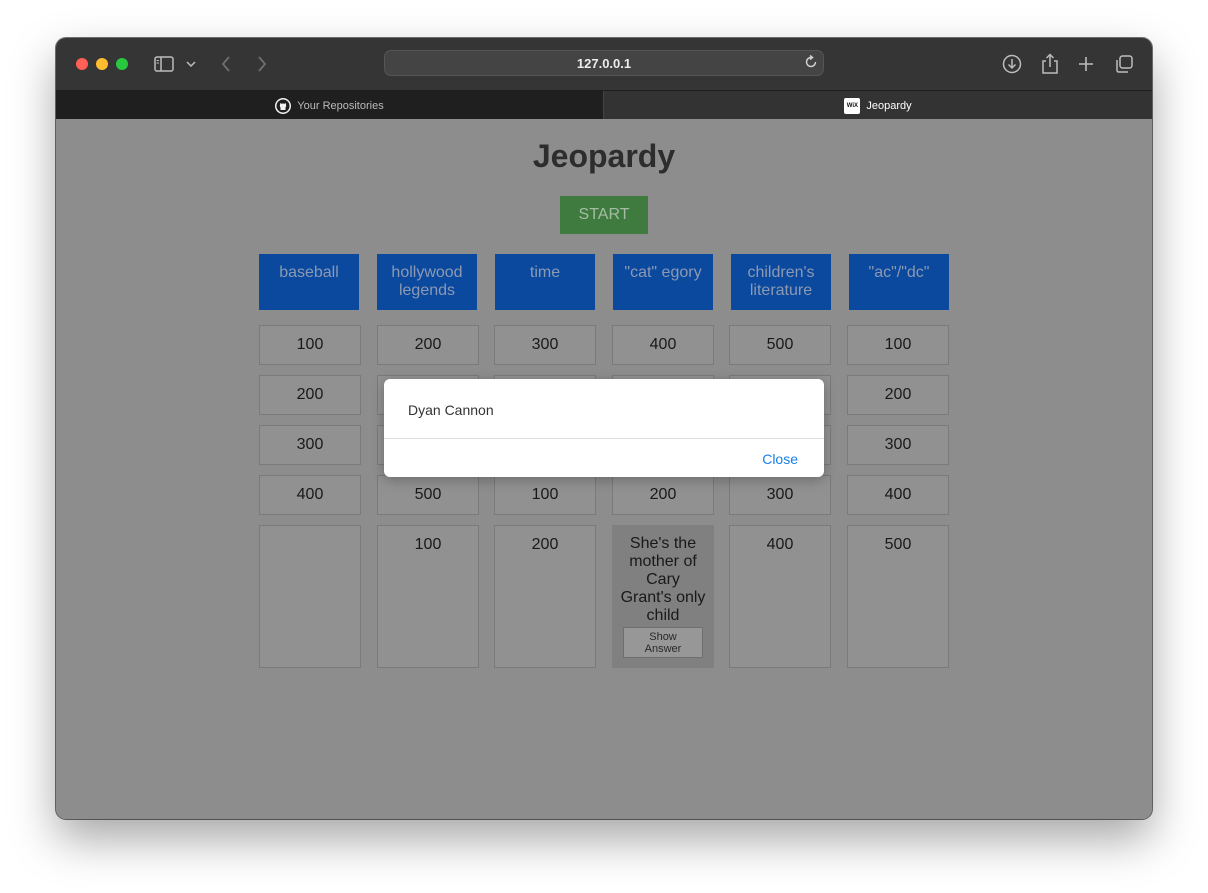 The width and height of the screenshot is (1208, 893). Describe the element at coordinates (82, 64) in the screenshot. I see `close-window-button` at that location.